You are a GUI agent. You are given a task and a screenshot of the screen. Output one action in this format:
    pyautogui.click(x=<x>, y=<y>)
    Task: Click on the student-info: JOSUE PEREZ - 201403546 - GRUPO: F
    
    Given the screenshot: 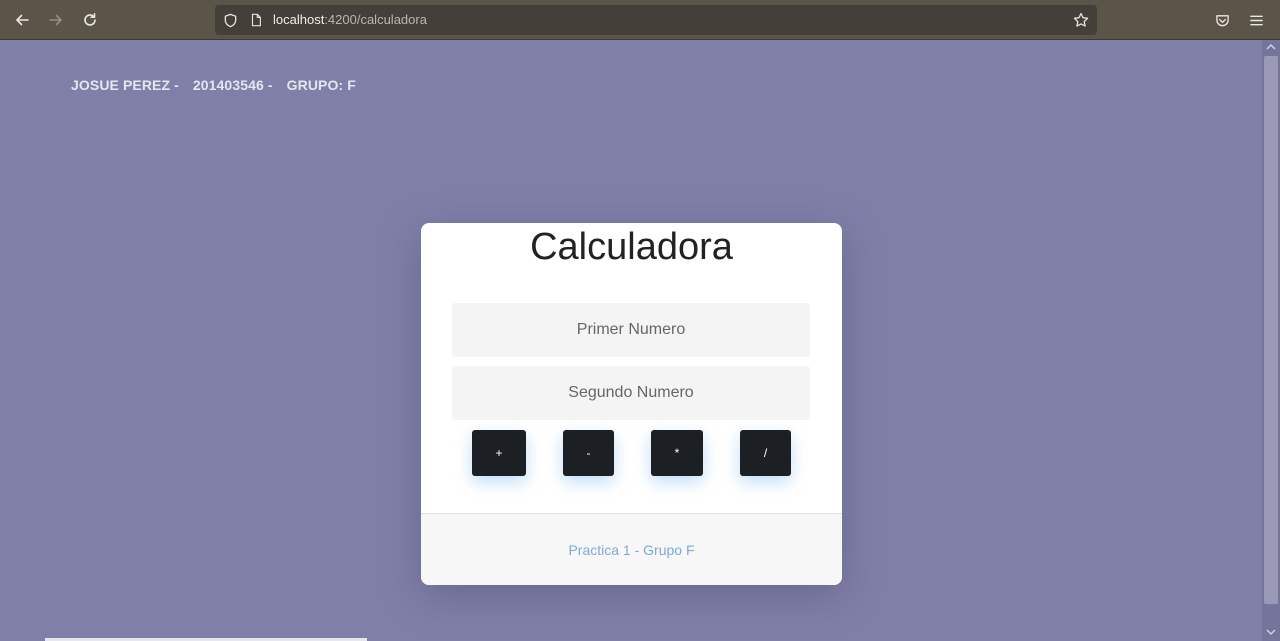 What is the action you would take?
    pyautogui.click(x=218, y=85)
    